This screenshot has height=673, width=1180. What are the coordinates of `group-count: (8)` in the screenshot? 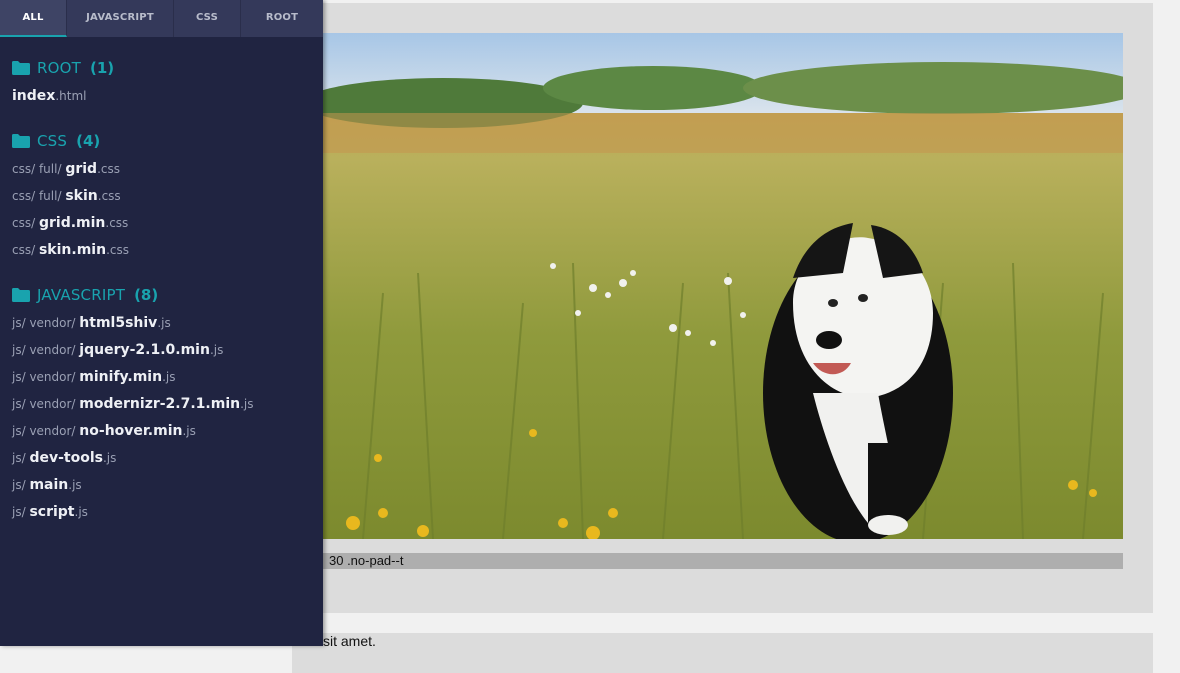 It's located at (146, 295).